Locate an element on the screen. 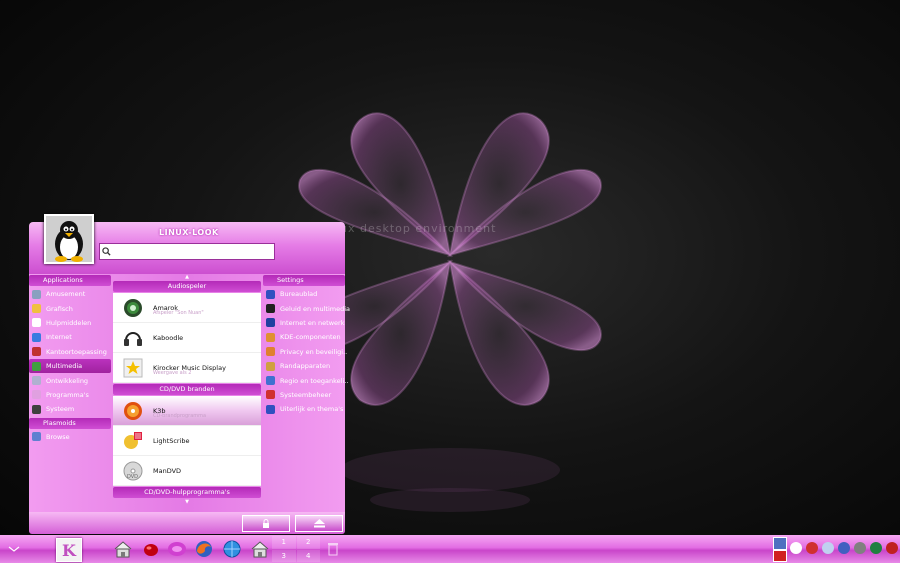 This screenshot has height=563, width=900. clipboard-icon is located at coordinates (780, 543).